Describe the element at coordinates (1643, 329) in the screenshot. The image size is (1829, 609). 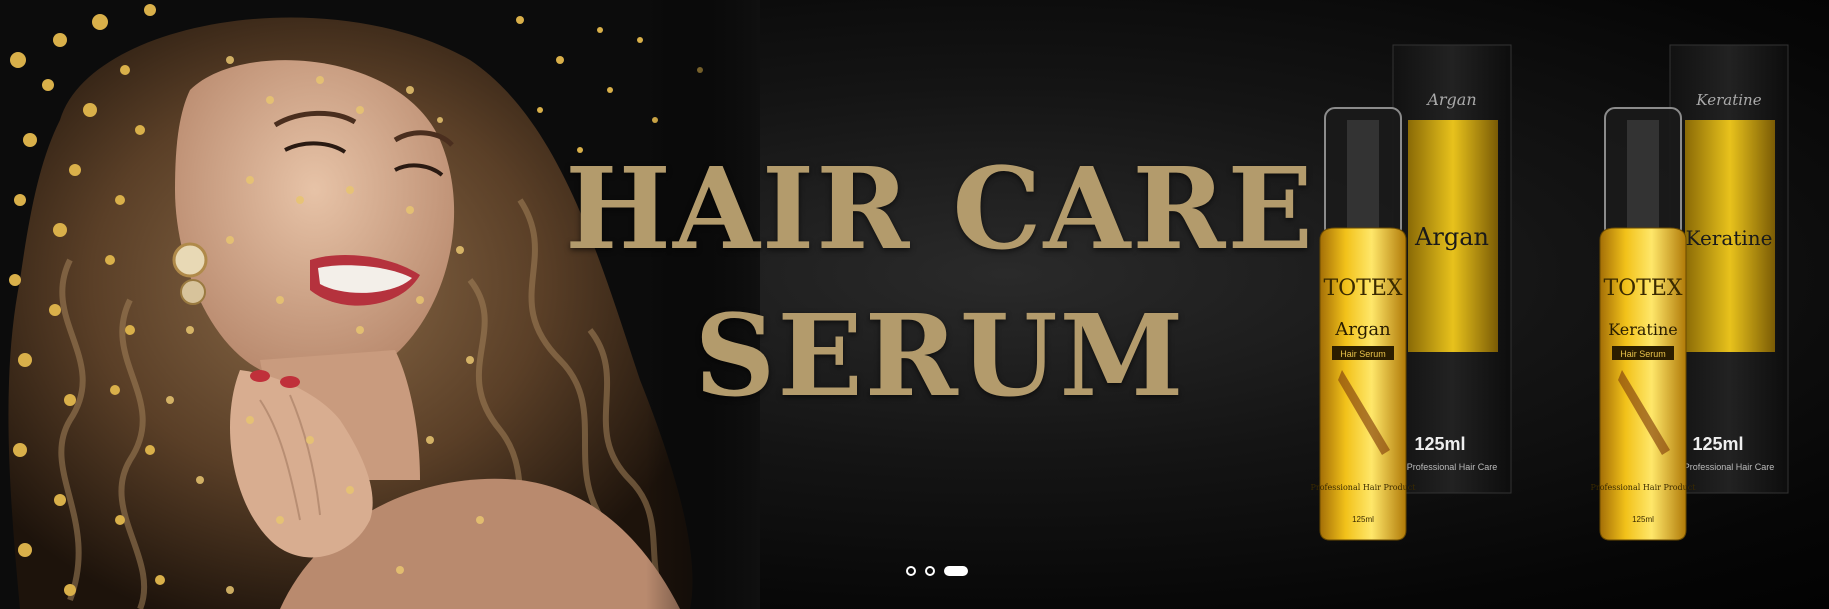
I see `bottle-2-name: Keratine` at that location.